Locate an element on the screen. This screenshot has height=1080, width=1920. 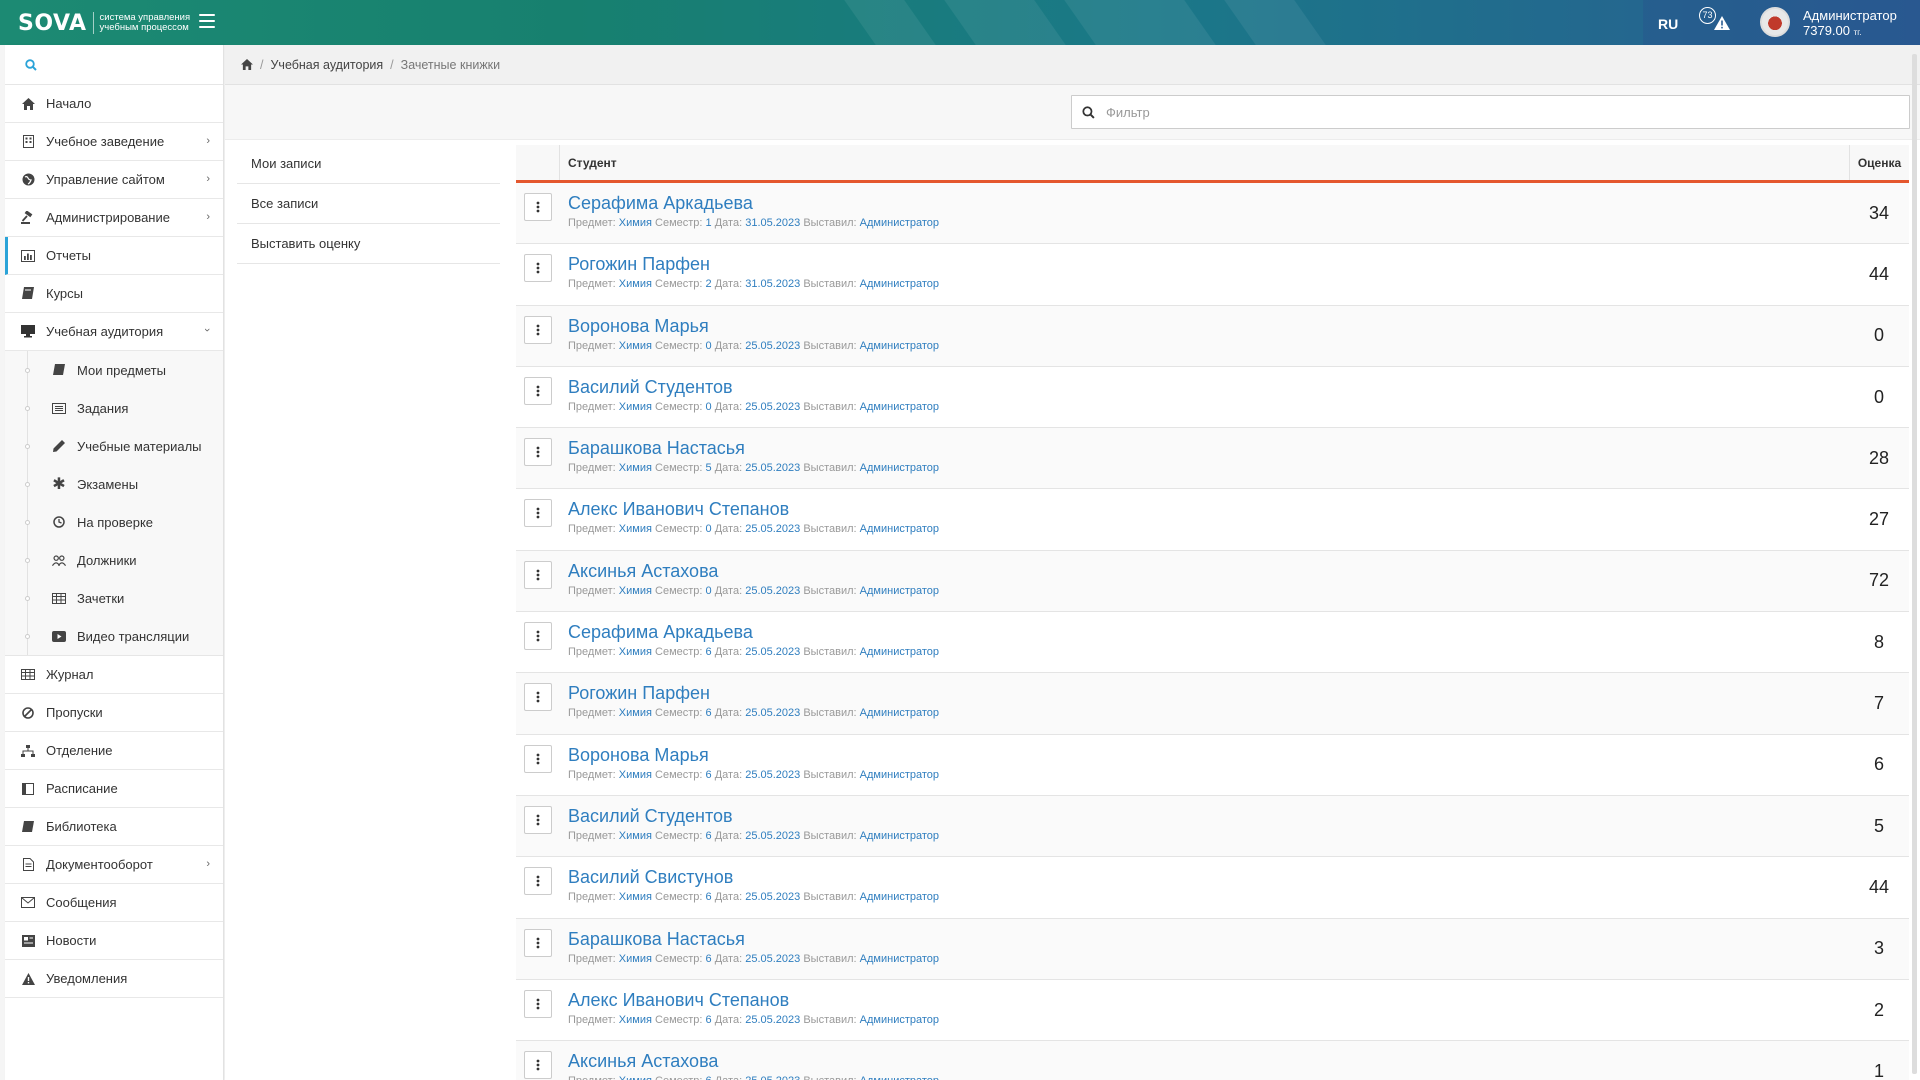
breadcrumb-classroom: Учебная аудитория is located at coordinates (326, 65).